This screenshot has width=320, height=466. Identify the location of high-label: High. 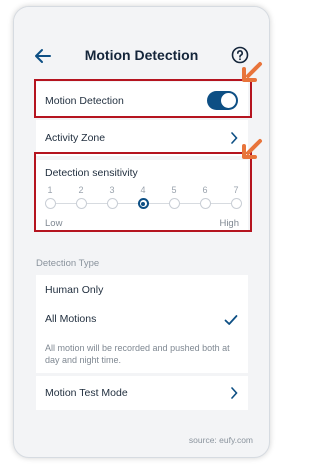
(229, 223).